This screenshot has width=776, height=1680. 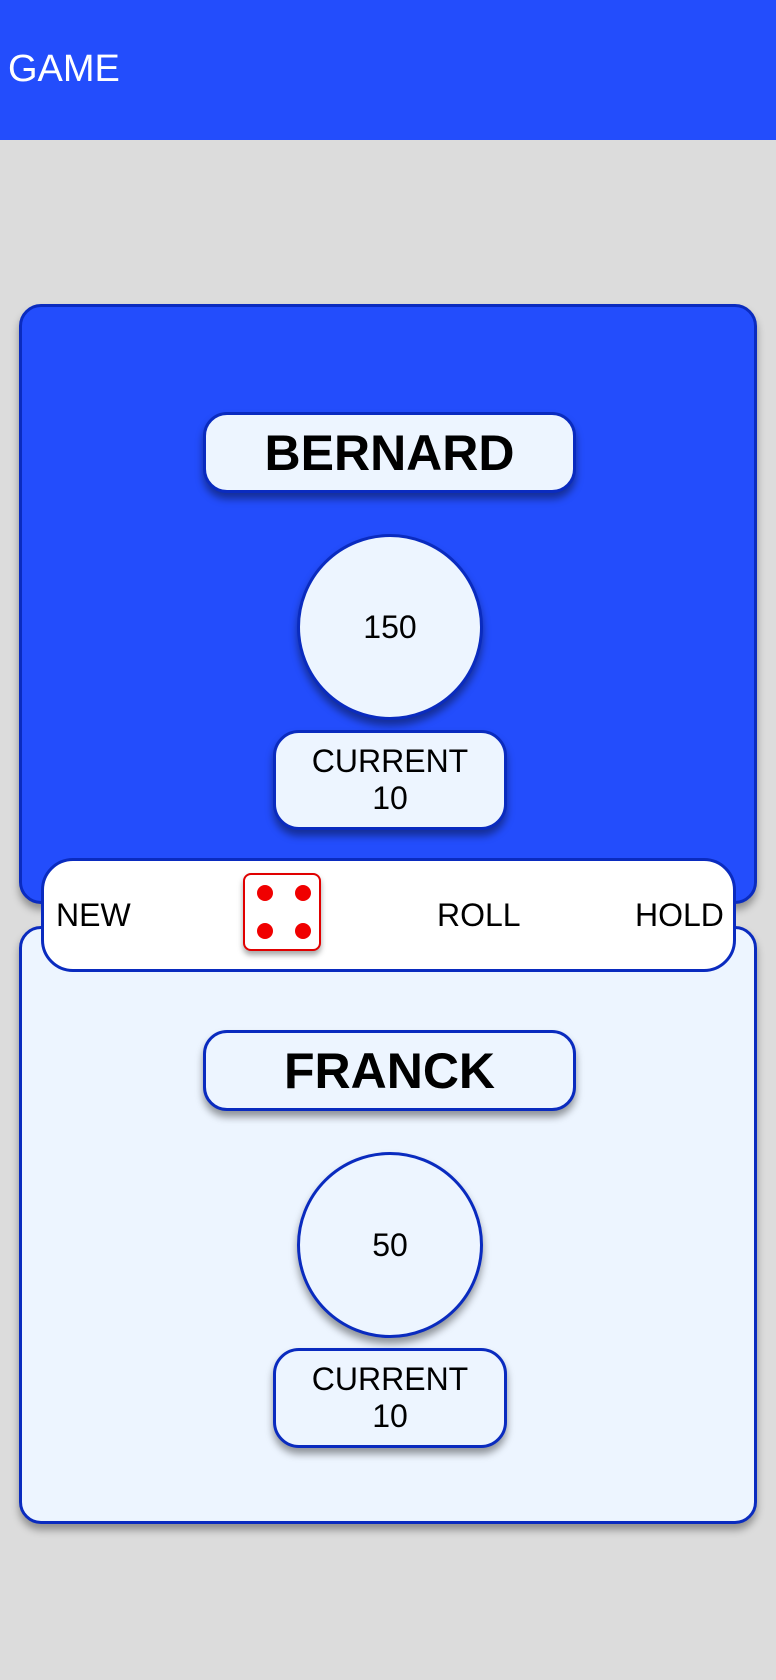 What do you see at coordinates (282, 912) in the screenshot?
I see `dice-face-four-icon` at bounding box center [282, 912].